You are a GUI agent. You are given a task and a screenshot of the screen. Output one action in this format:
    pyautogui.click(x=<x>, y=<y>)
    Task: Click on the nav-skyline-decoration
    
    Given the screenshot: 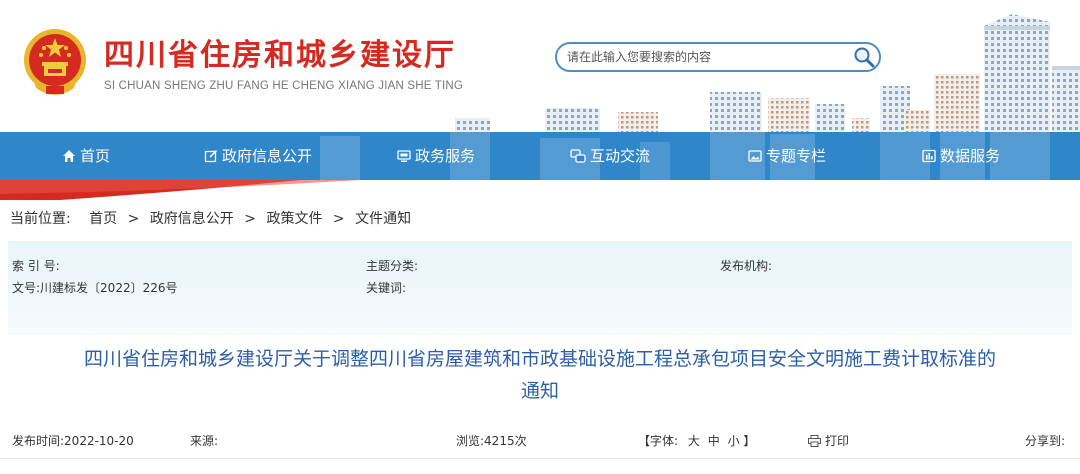 What is the action you would take?
    pyautogui.click(x=685, y=156)
    